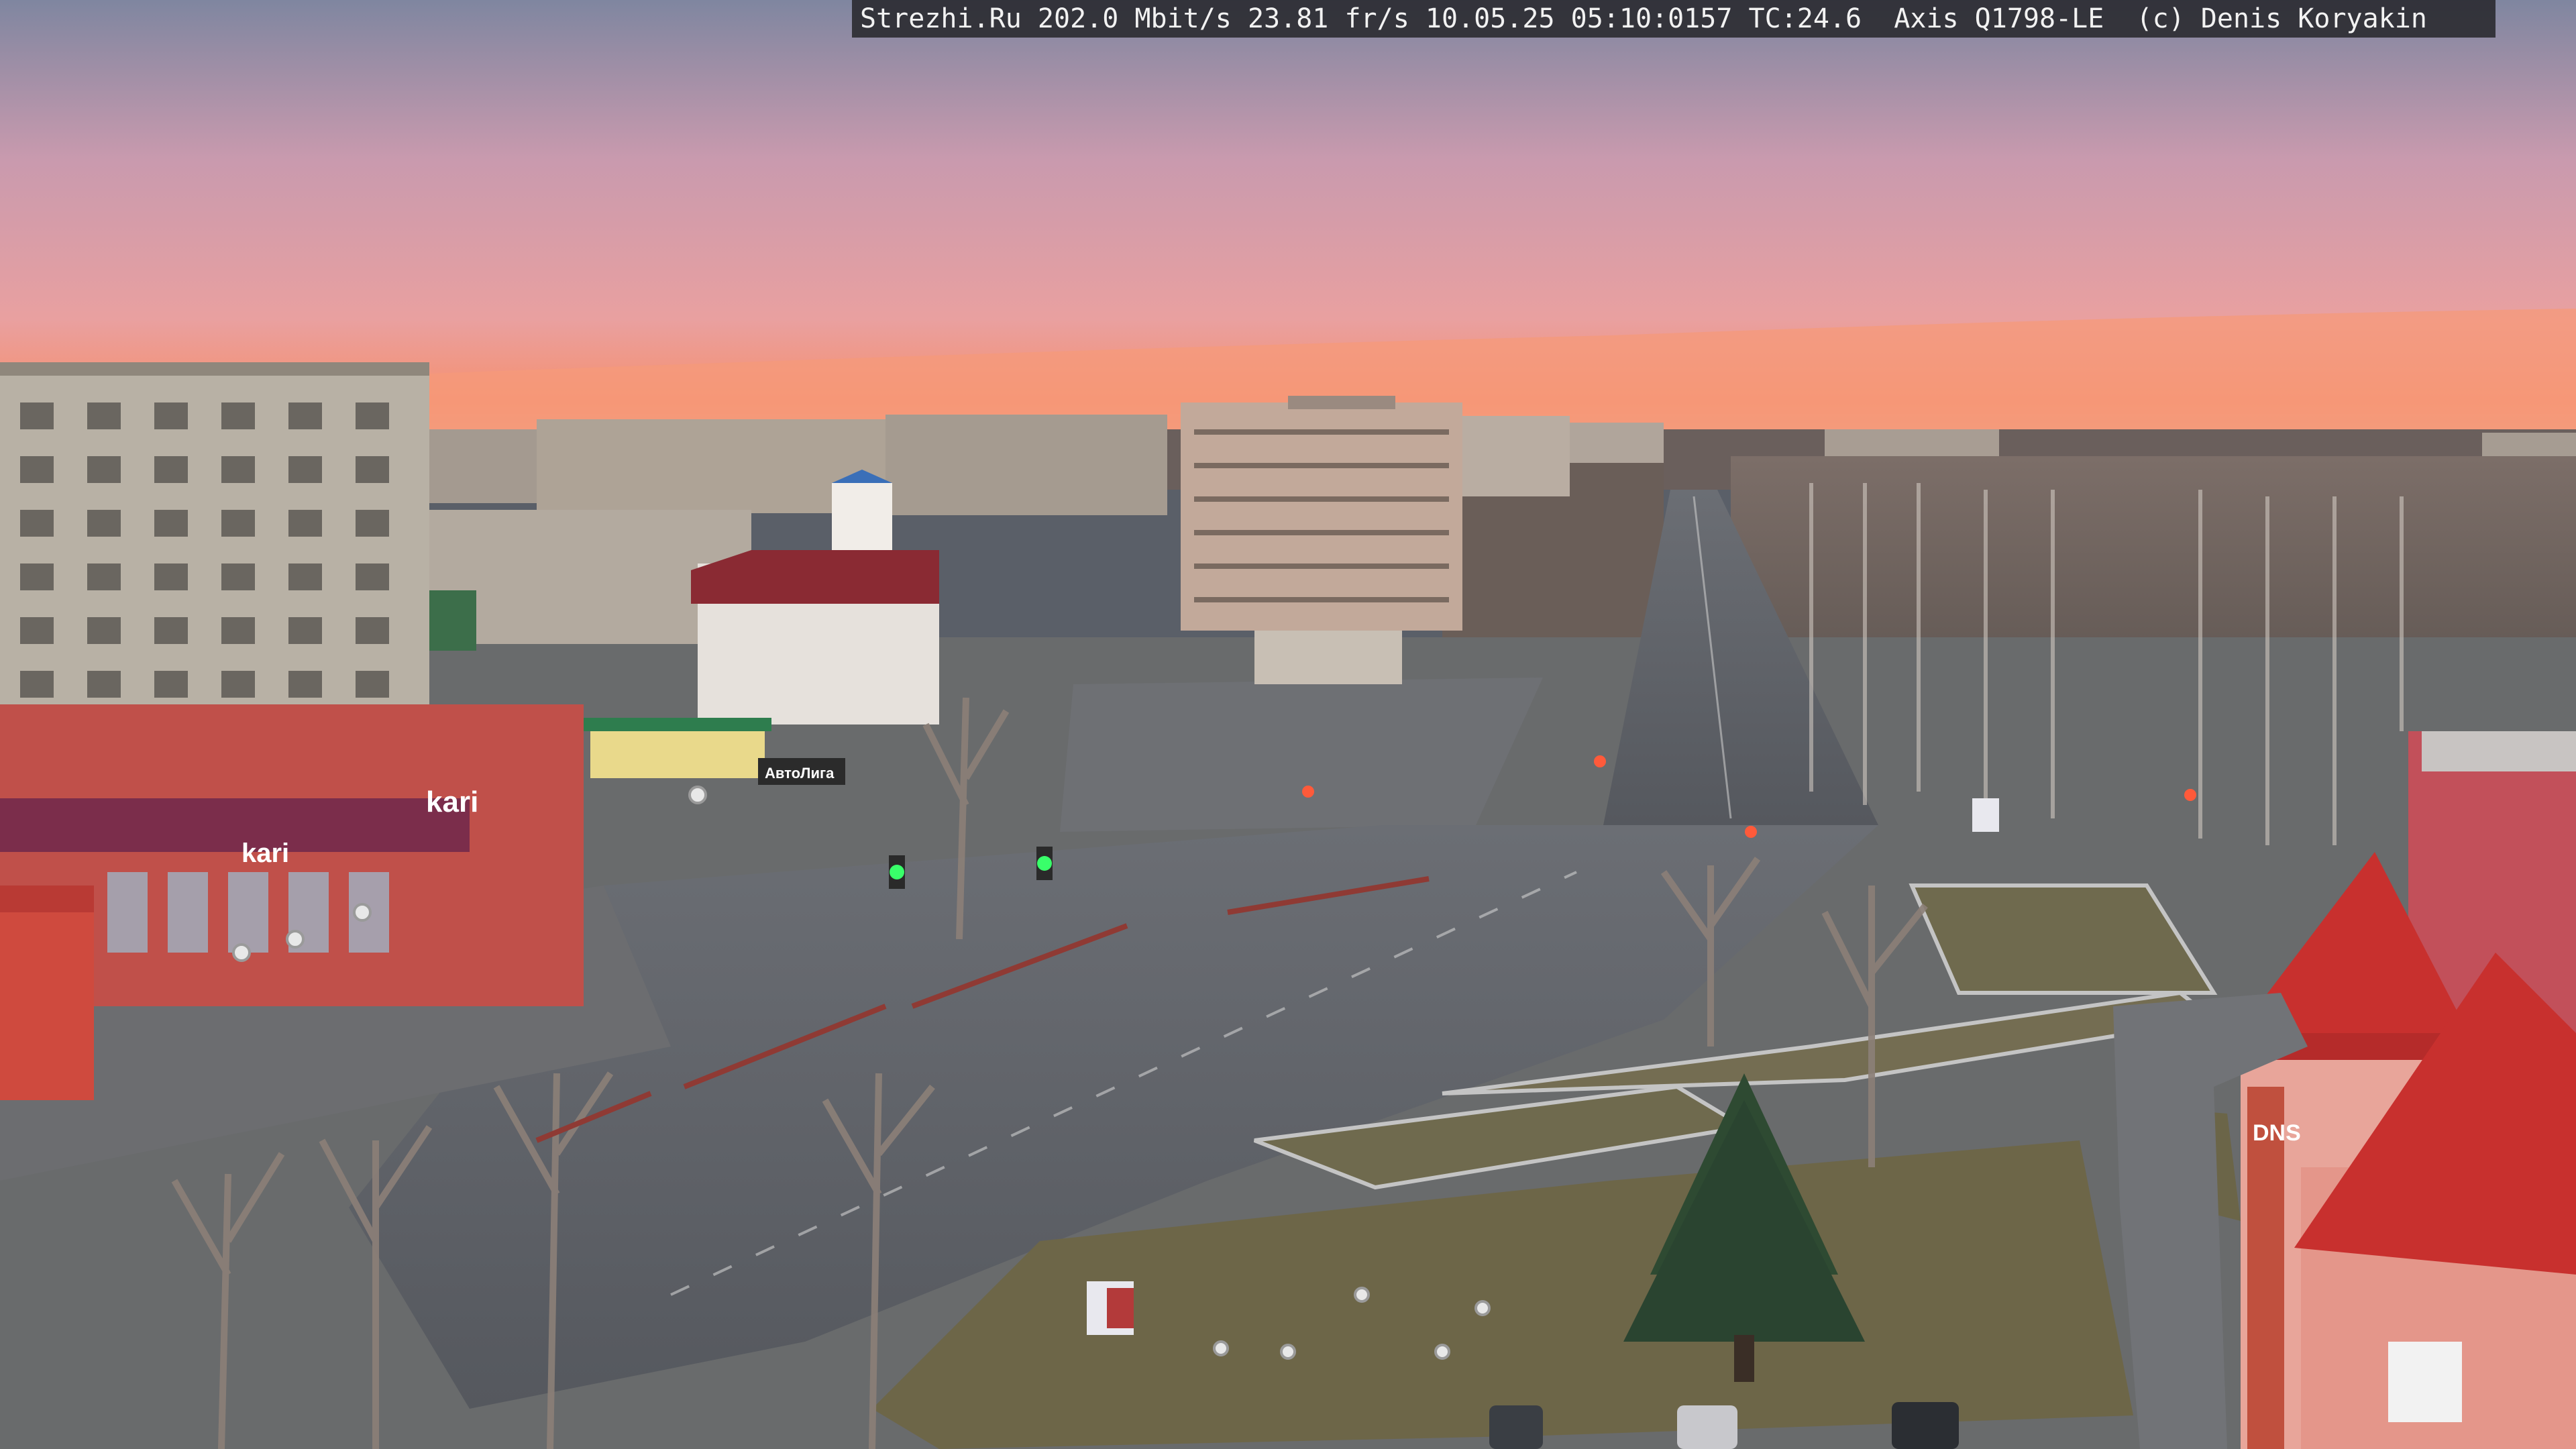 The height and width of the screenshot is (1449, 2576). I want to click on store-sign-small: kari, so click(265, 853).